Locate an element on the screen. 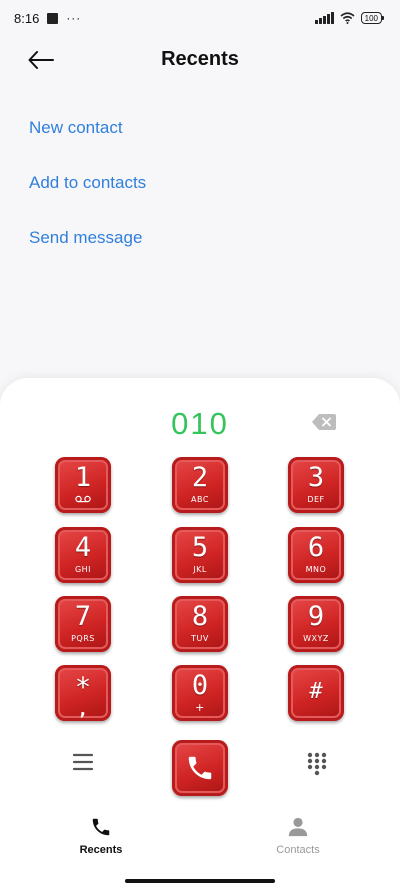 Image resolution: width=400 pixels, height=889 pixels. page-title: Recents is located at coordinates (200, 59).